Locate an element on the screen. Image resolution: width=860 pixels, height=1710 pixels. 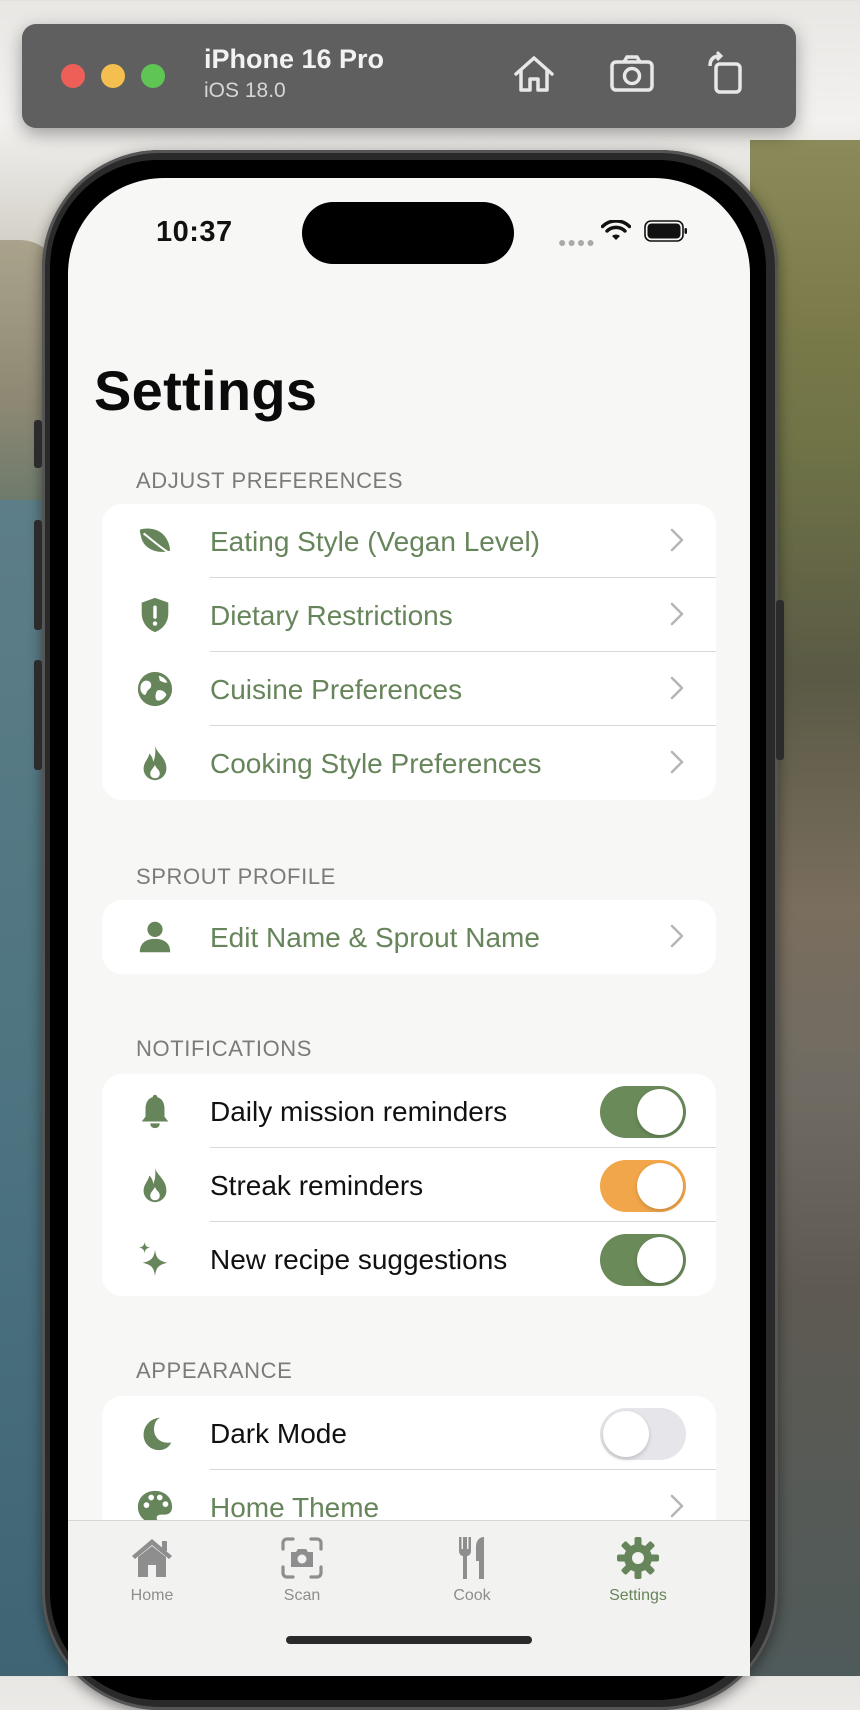
section-header-appearance: APPEARANCE is located at coordinates (214, 1370).